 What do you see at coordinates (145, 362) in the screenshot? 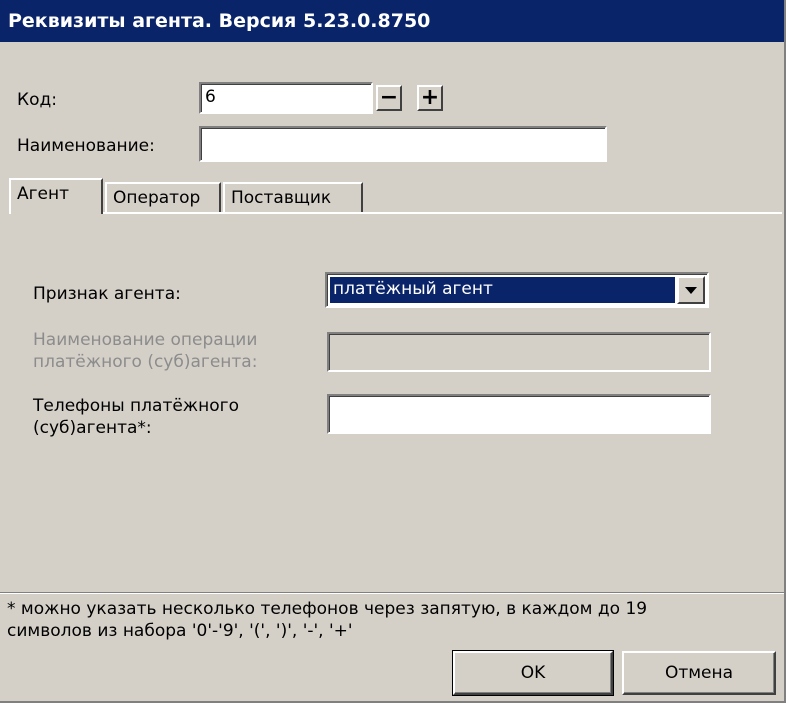
I see `operation-name-label-line2: платёжного (суб)агента:` at bounding box center [145, 362].